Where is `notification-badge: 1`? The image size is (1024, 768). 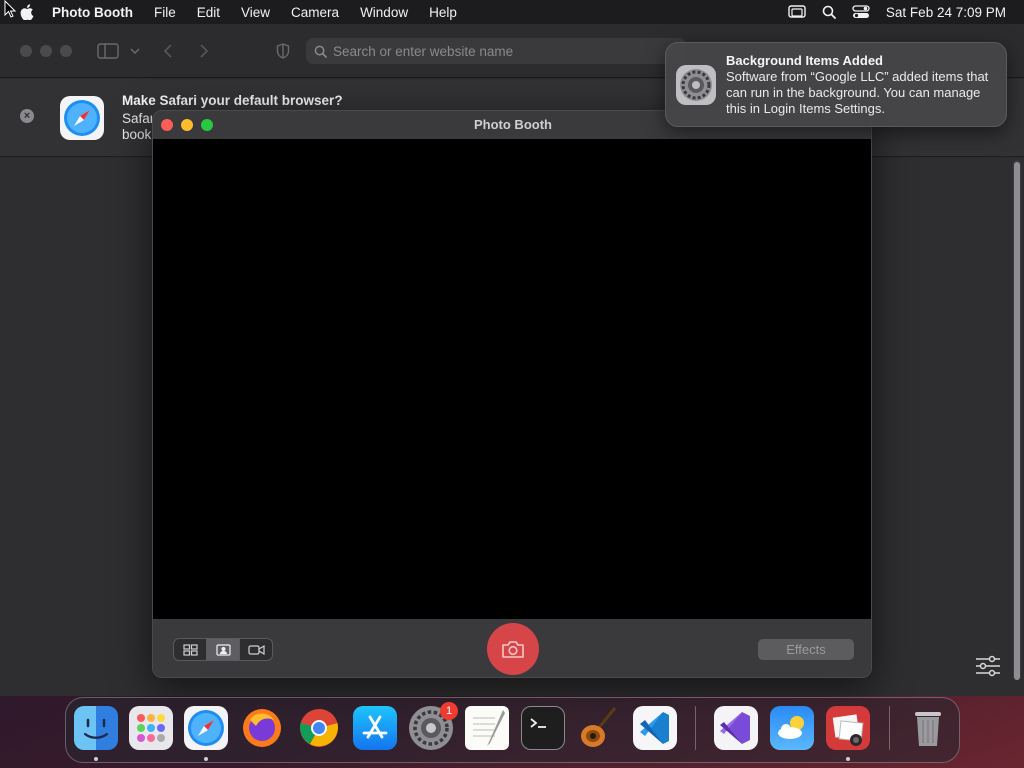 notification-badge: 1 is located at coordinates (449, 711).